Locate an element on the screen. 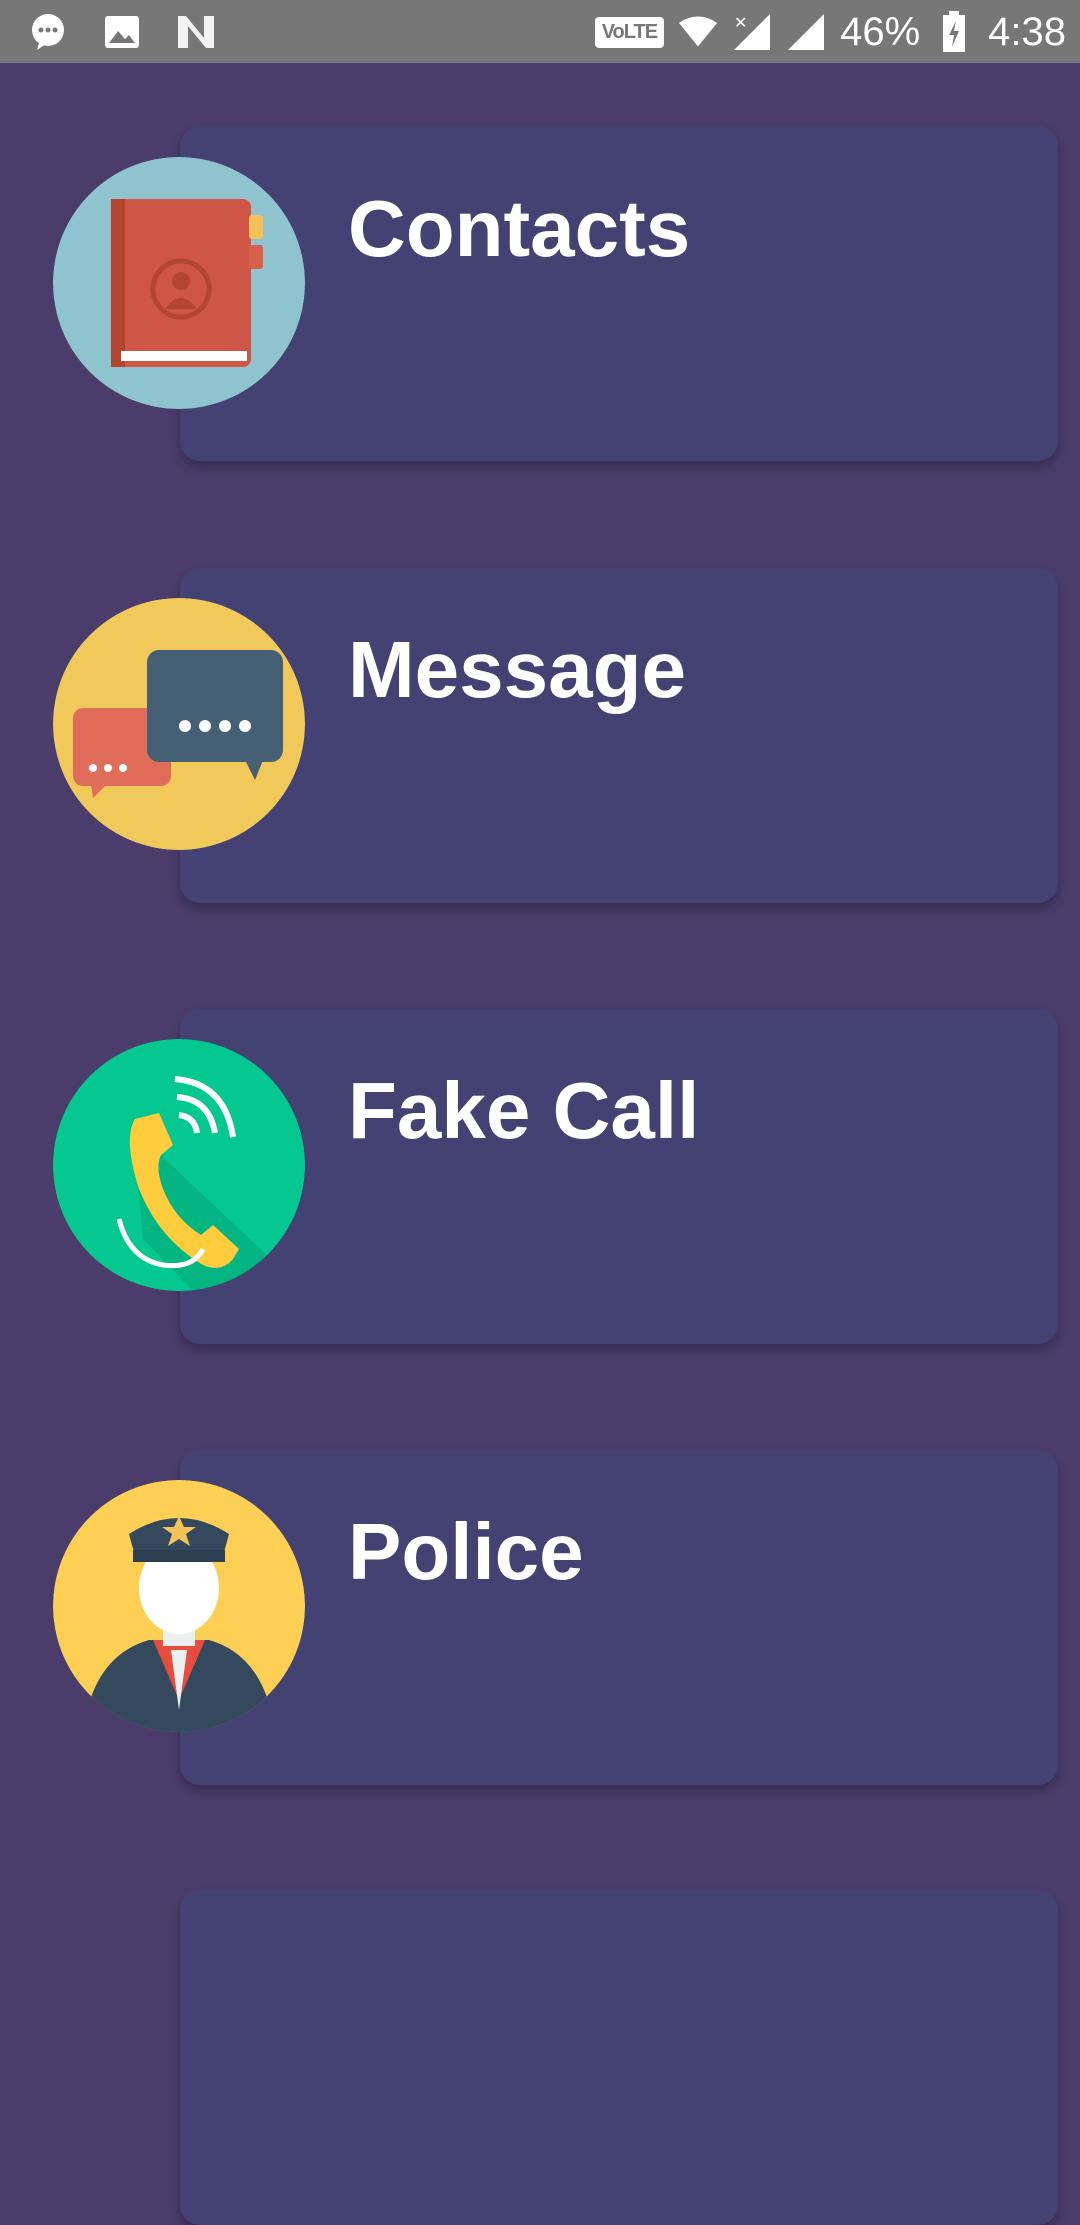  phone-call-icon is located at coordinates (179, 1165).